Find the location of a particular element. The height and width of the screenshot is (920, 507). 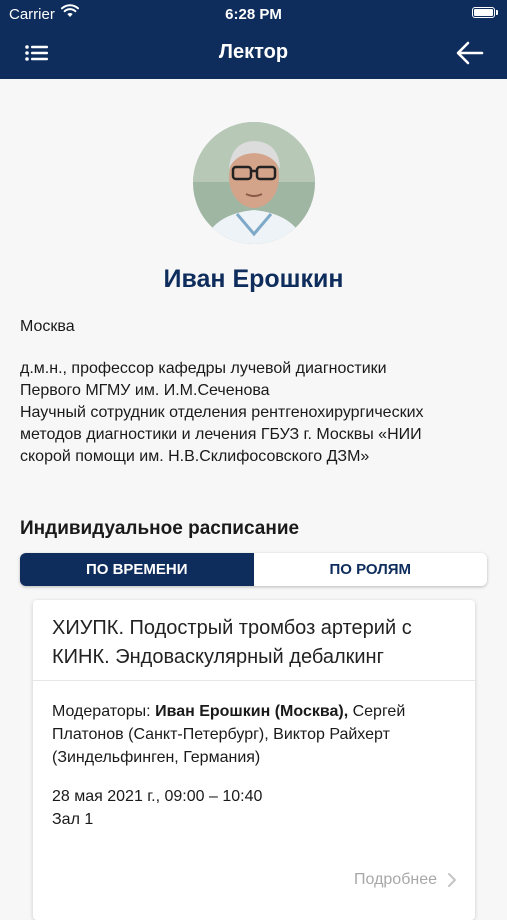

more-details-link: Подробнее is located at coordinates (405, 880).